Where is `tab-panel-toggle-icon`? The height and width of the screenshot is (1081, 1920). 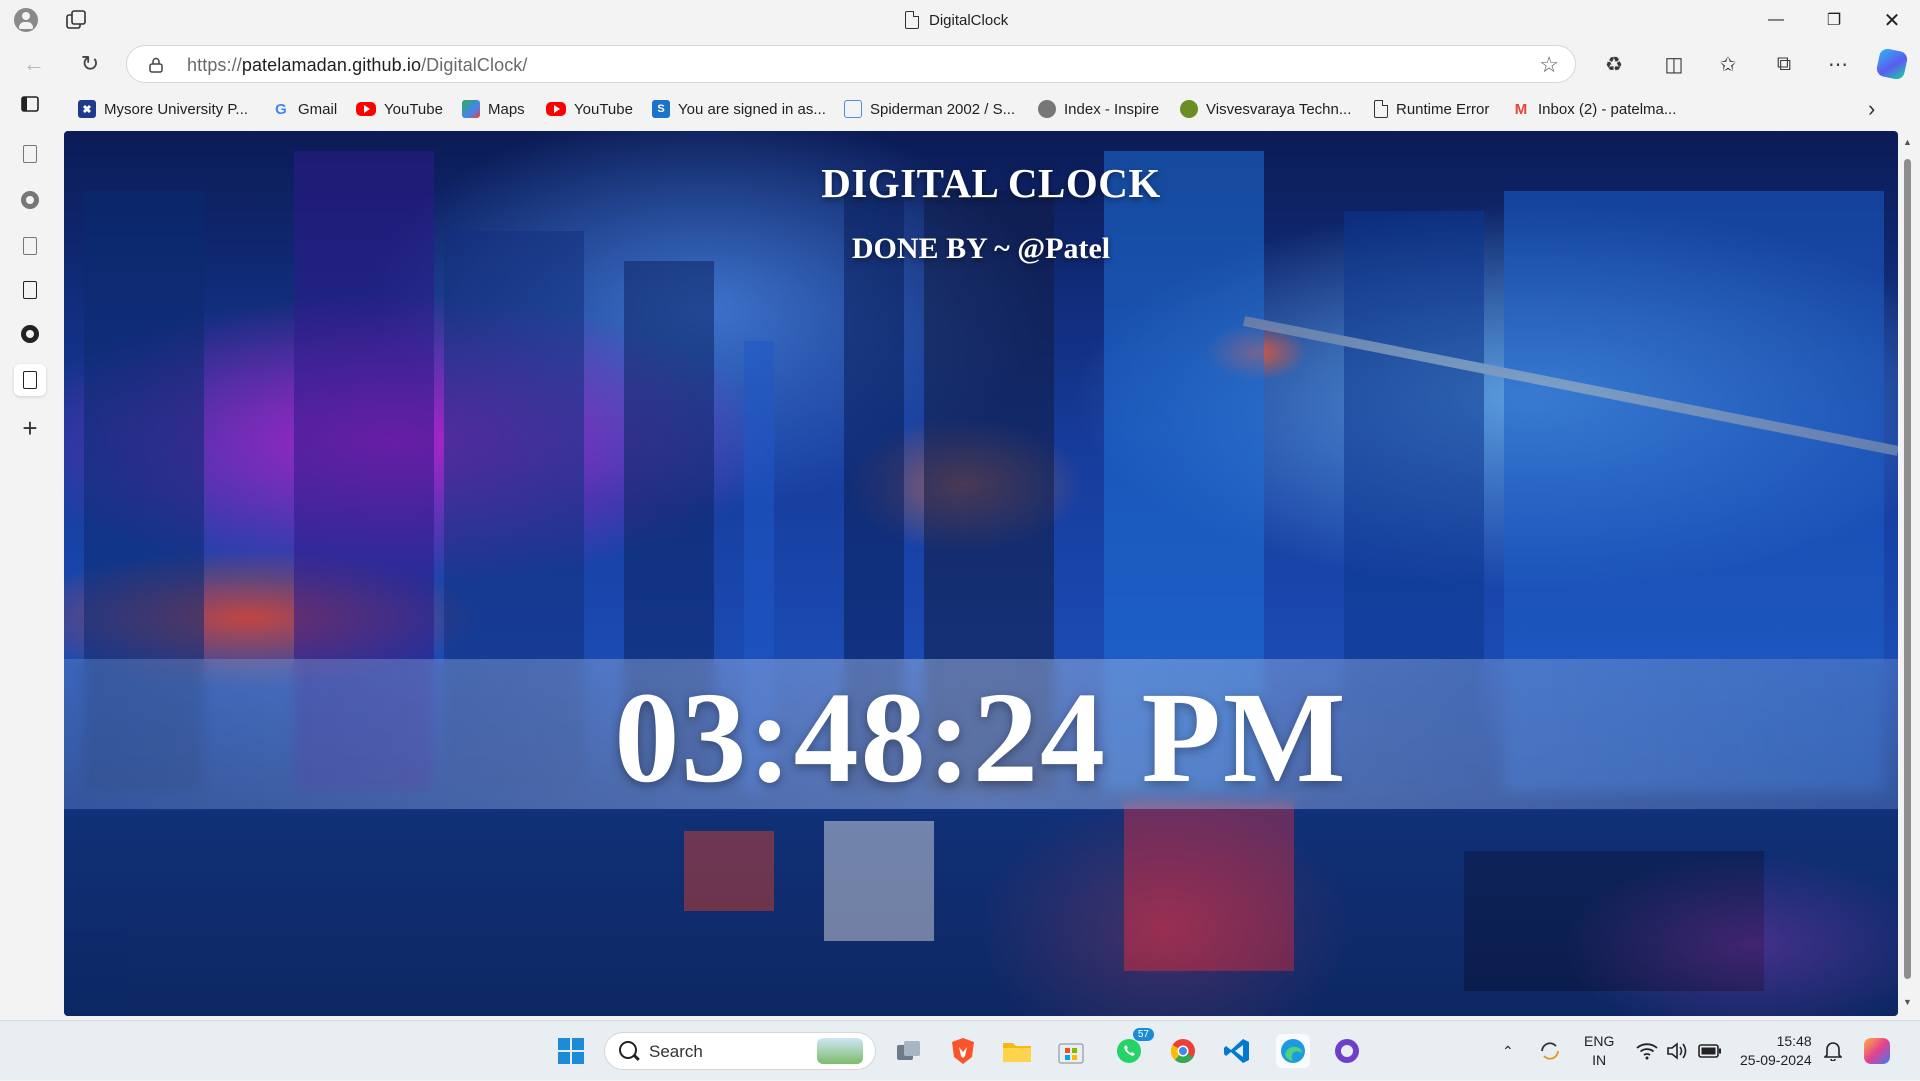
tab-panel-toggle-icon is located at coordinates (30, 104).